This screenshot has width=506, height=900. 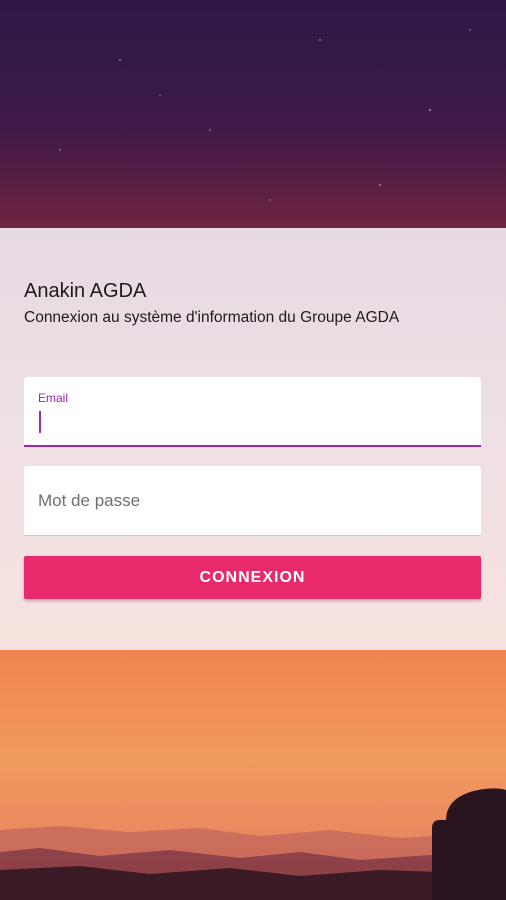 I want to click on email-label: Email, so click(x=53, y=398).